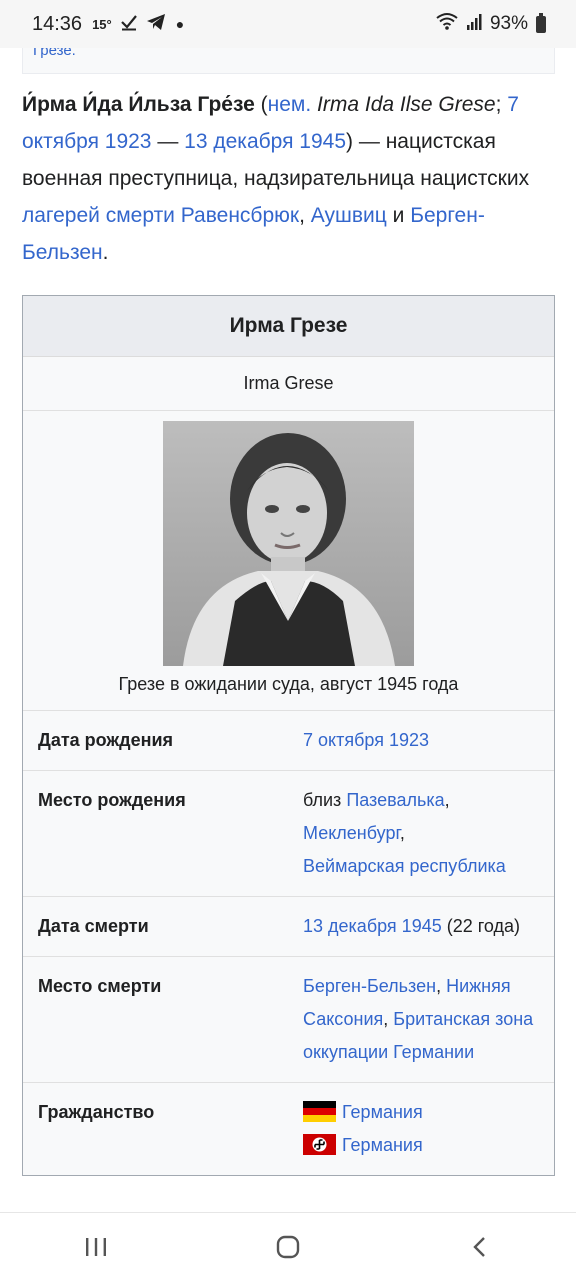 The height and width of the screenshot is (1280, 576). What do you see at coordinates (288, 741) in the screenshot?
I see `infobox-row-birth-date: Дата рождения 7 октября 1923` at bounding box center [288, 741].